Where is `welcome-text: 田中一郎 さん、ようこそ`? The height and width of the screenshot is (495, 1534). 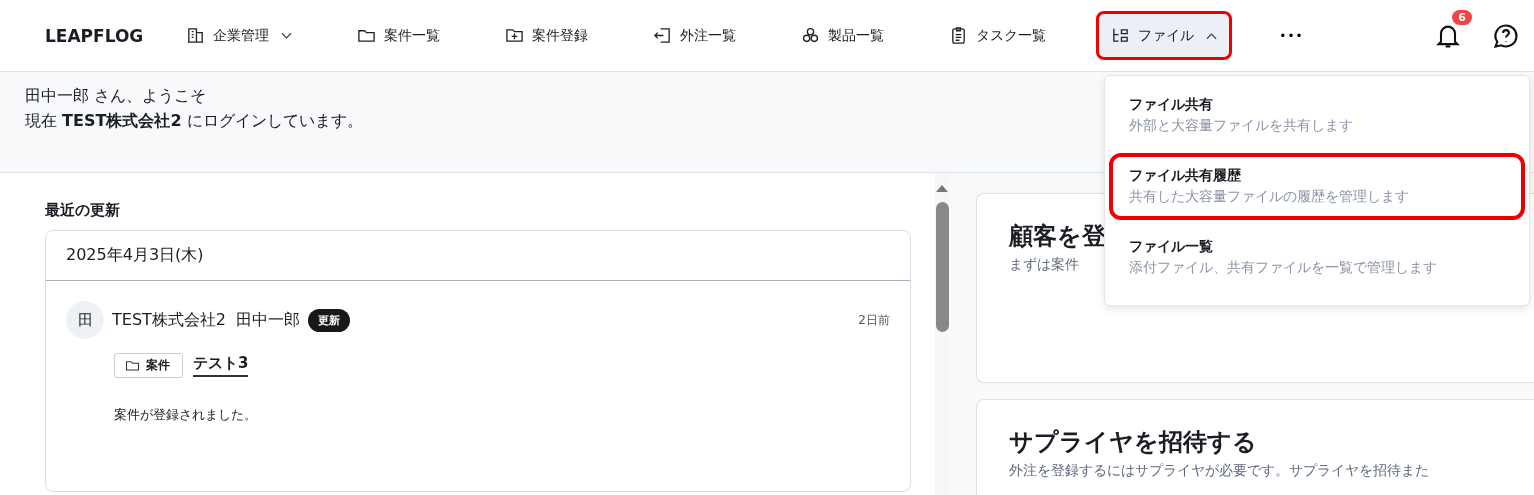 welcome-text: 田中一郎 さん、ようこそ is located at coordinates (116, 96).